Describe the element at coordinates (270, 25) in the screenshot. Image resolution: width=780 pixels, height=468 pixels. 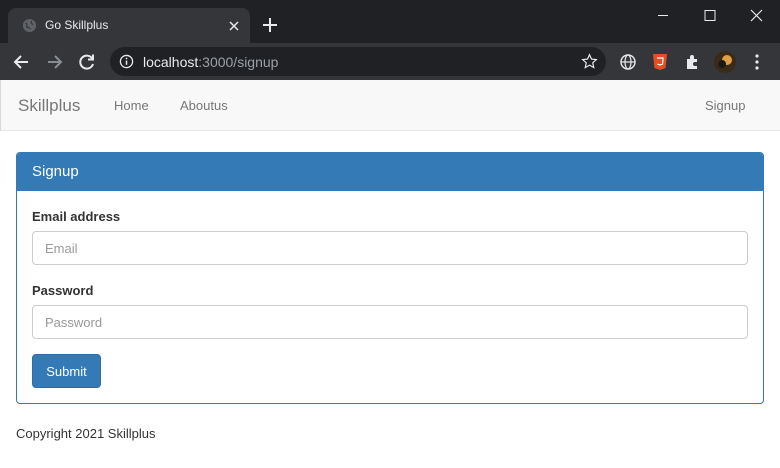
I see `new-tab-icon` at that location.